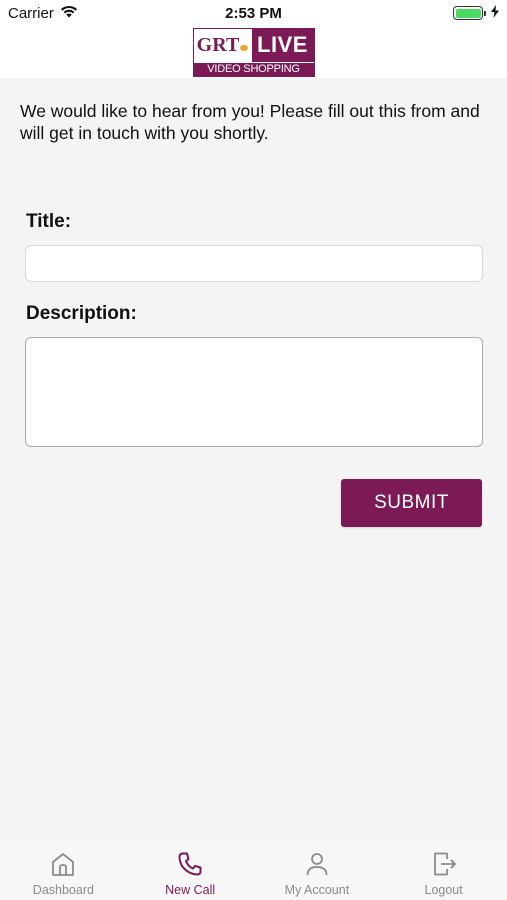  I want to click on submit-button: SUBMIT, so click(411, 503).